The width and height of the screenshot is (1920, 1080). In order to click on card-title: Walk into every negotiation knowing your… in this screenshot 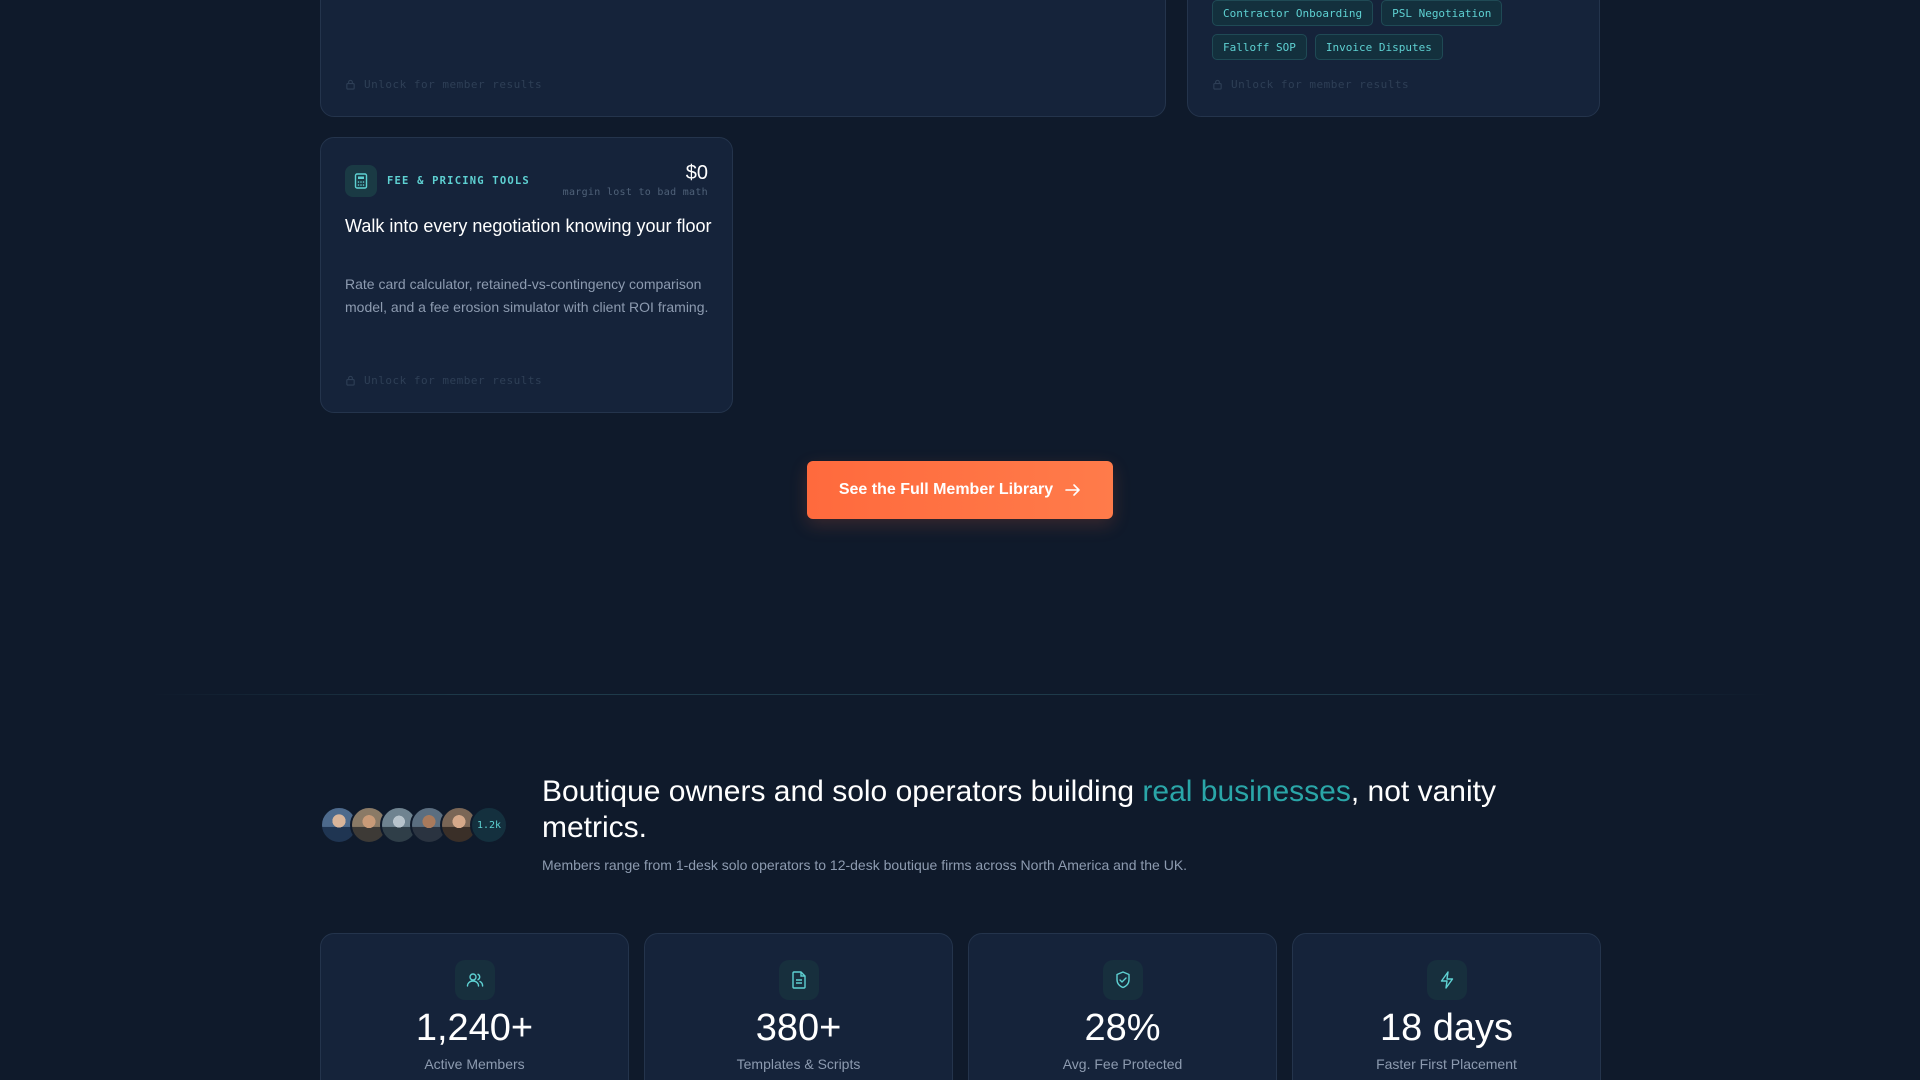, I will do `click(528, 226)`.